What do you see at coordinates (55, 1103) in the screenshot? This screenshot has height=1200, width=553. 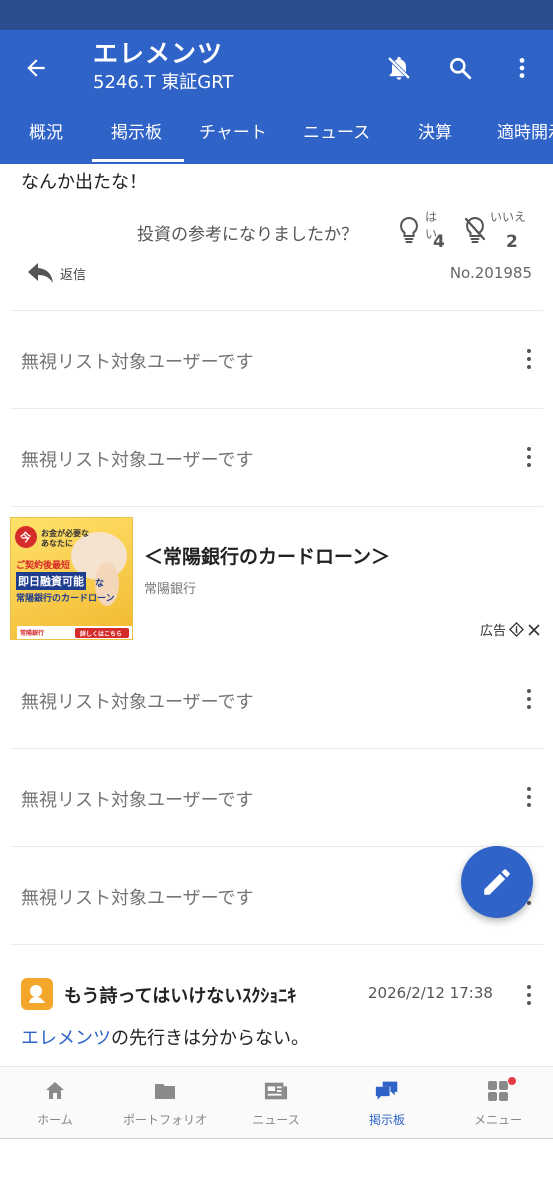 I see `nav-home: ホーム` at bounding box center [55, 1103].